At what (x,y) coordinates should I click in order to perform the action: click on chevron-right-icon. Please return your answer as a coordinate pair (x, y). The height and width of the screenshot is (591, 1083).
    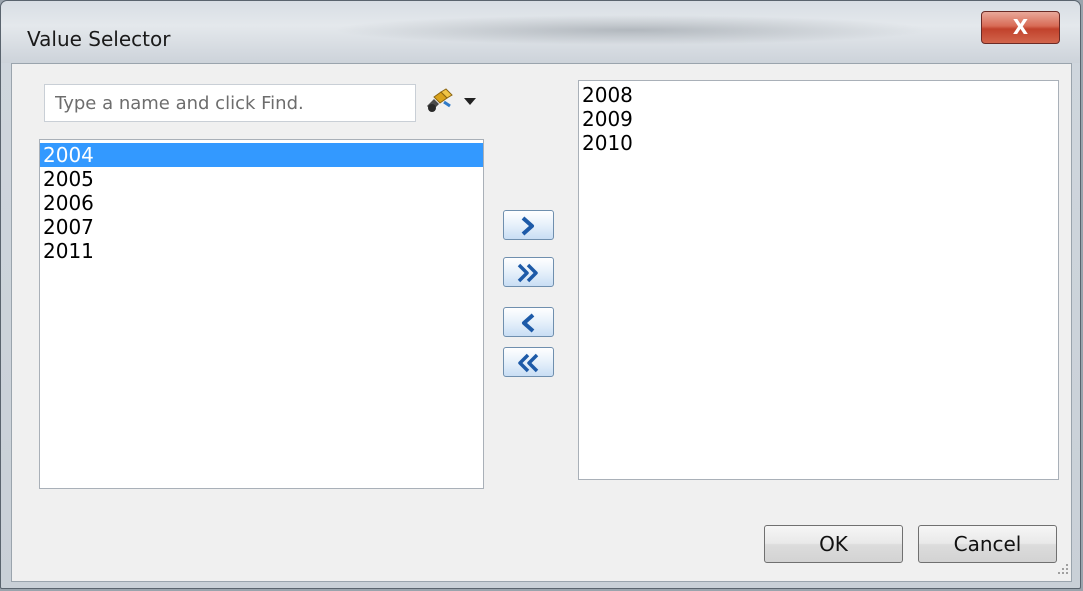
    Looking at the image, I should click on (527, 226).